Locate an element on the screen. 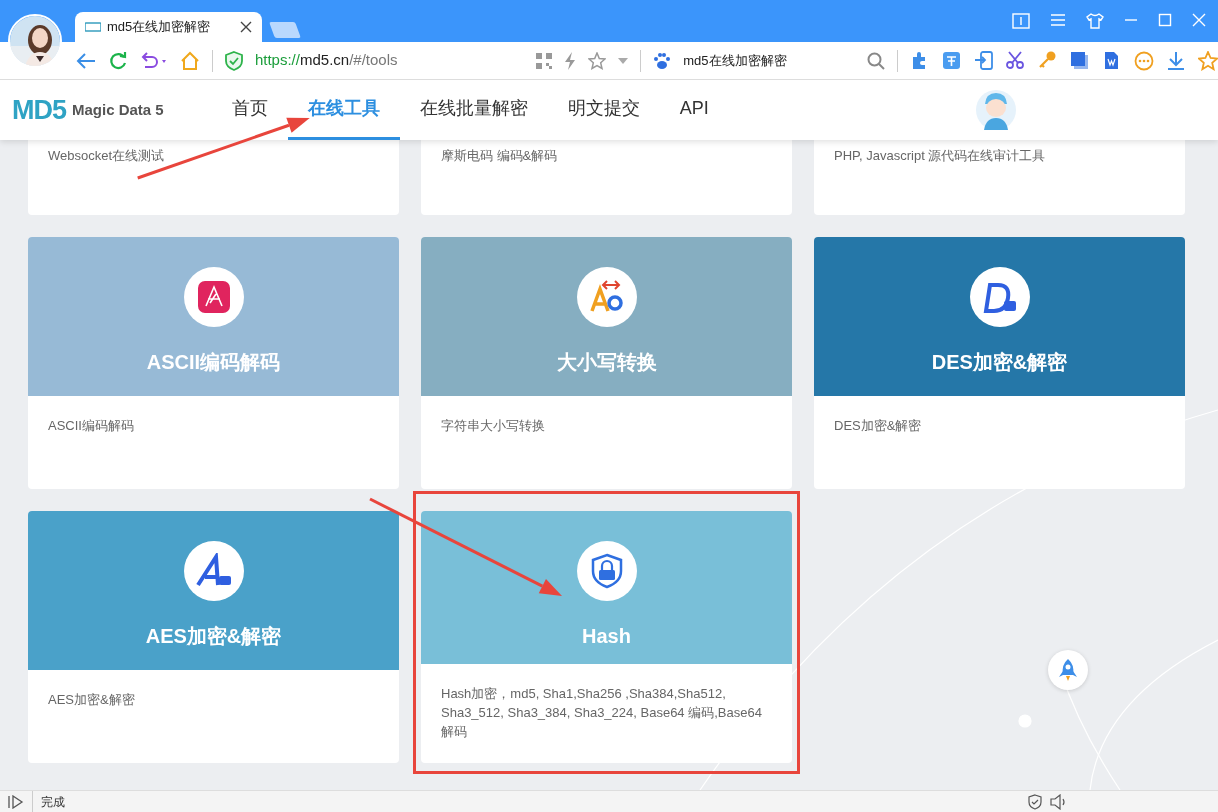 The width and height of the screenshot is (1218, 812). tool-card: AES加密&解密 AES加密&解密 is located at coordinates (213, 637).